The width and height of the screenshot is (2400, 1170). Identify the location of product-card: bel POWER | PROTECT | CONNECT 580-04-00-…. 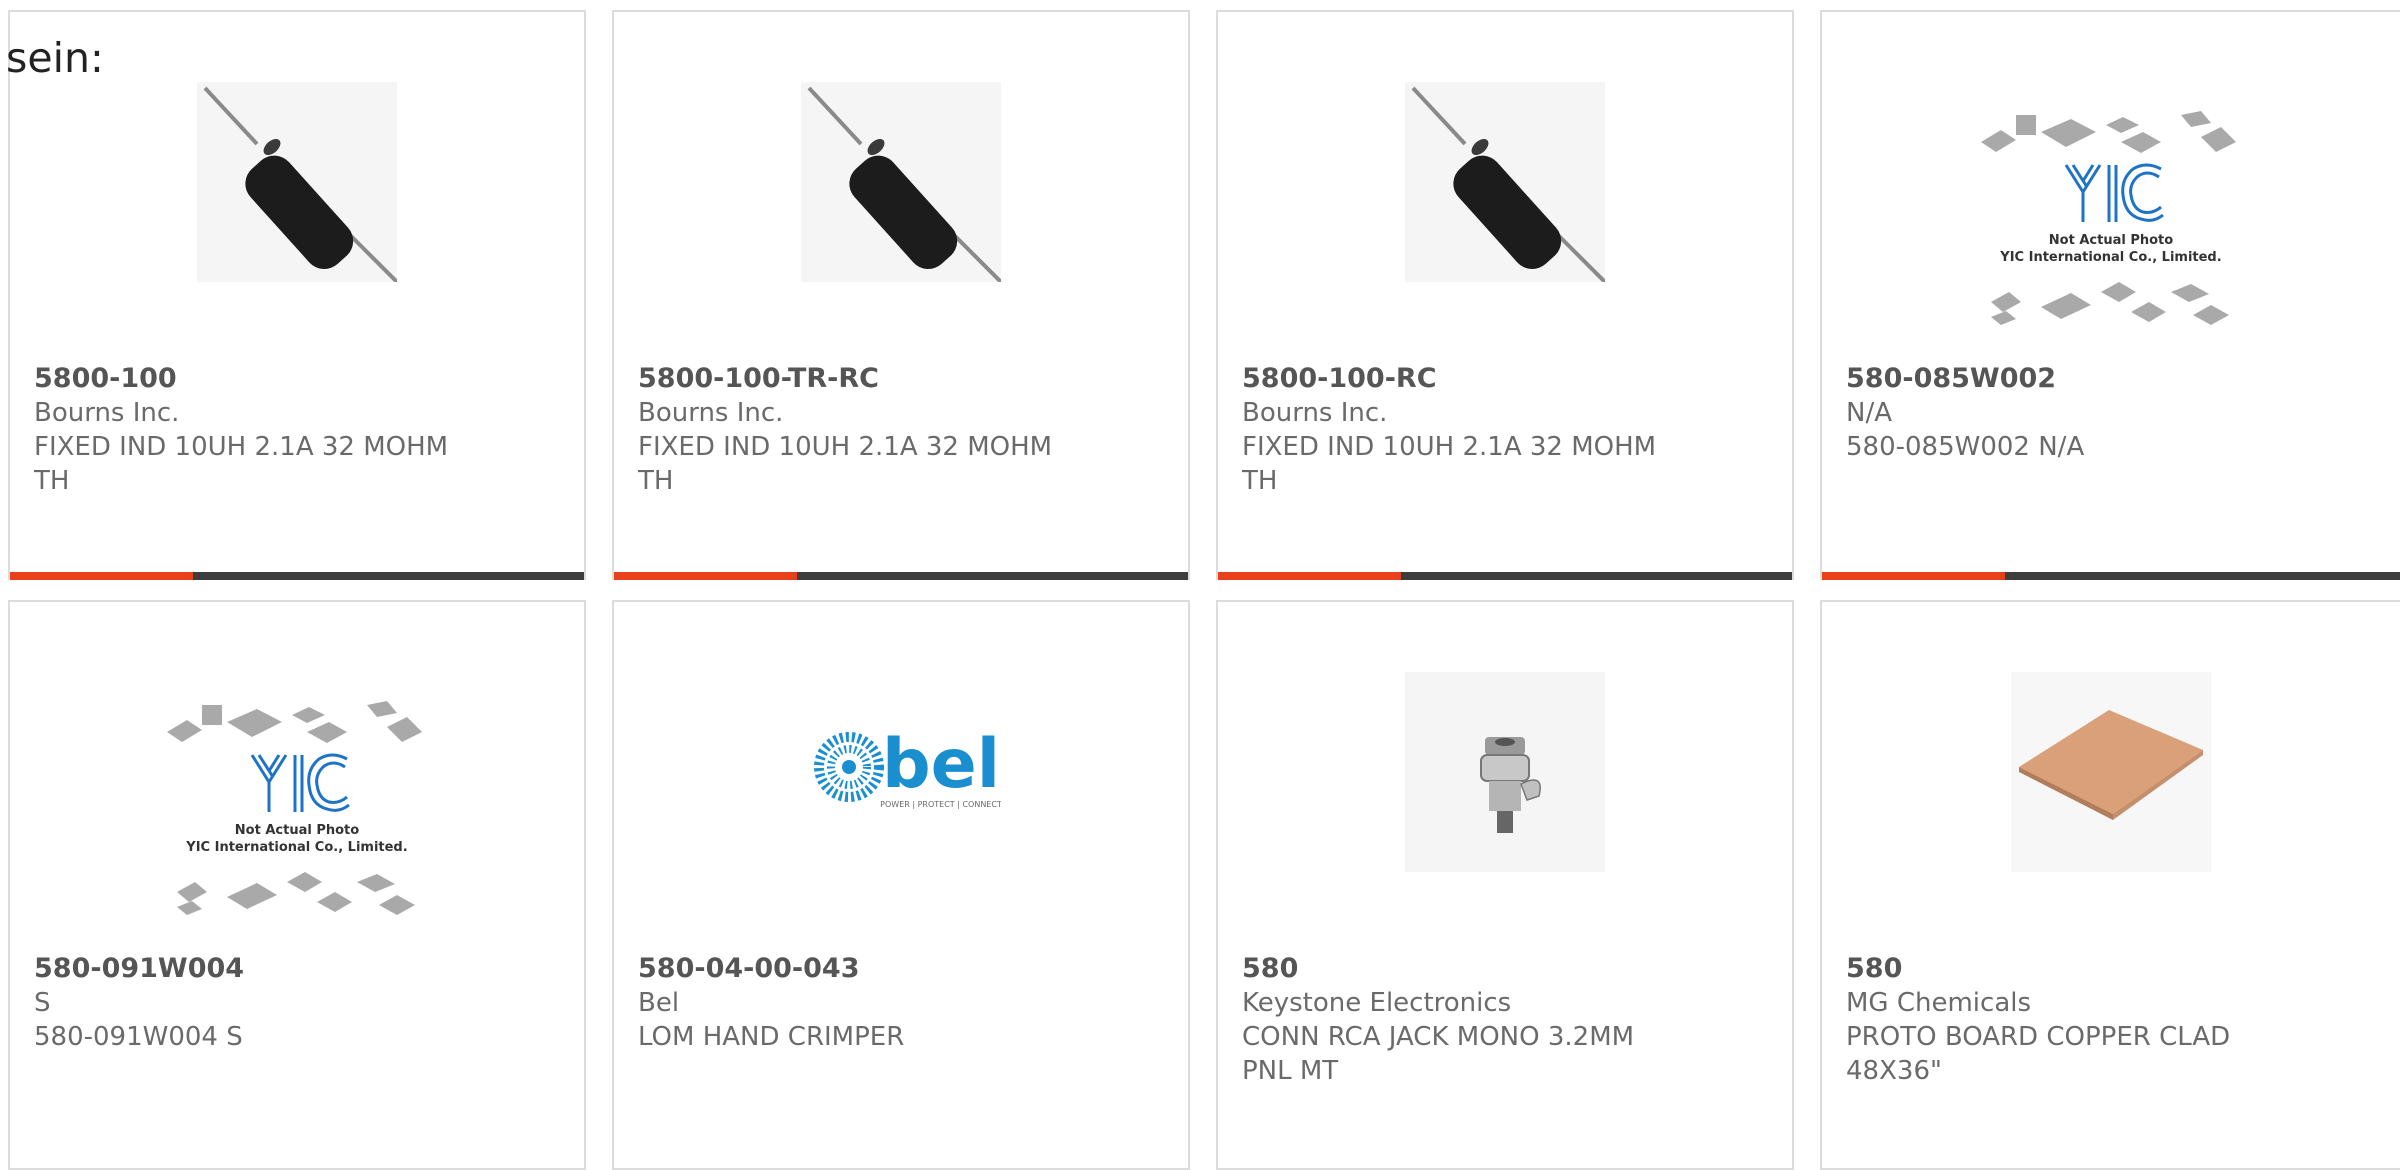
(901, 885).